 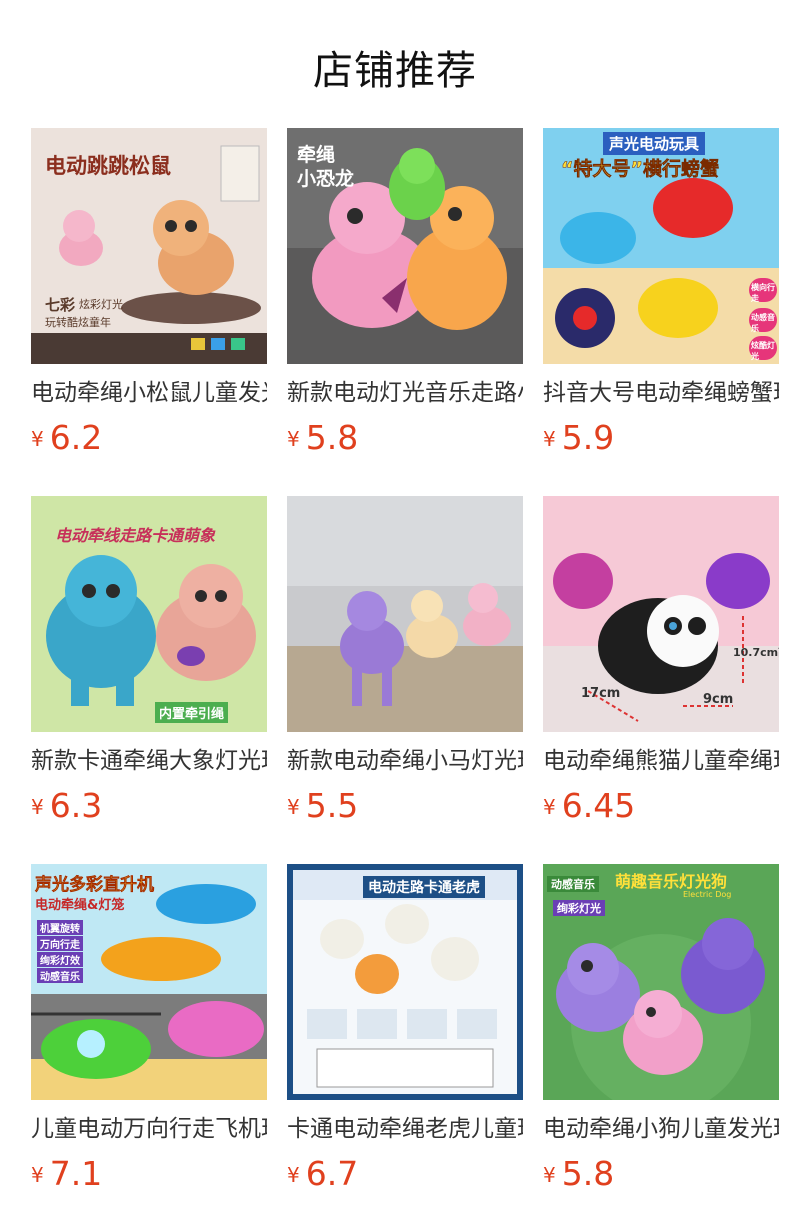 What do you see at coordinates (424, 887) in the screenshot?
I see `image-caption: 电动走路卡通老虎` at bounding box center [424, 887].